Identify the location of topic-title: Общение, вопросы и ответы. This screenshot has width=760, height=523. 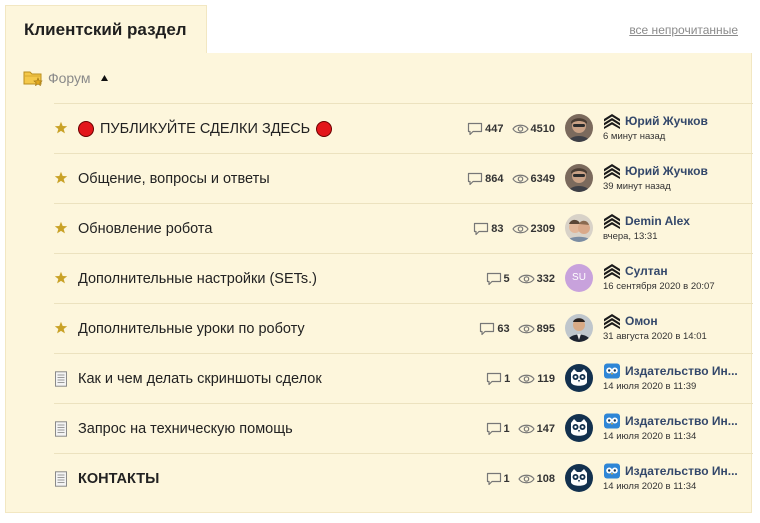
(174, 179).